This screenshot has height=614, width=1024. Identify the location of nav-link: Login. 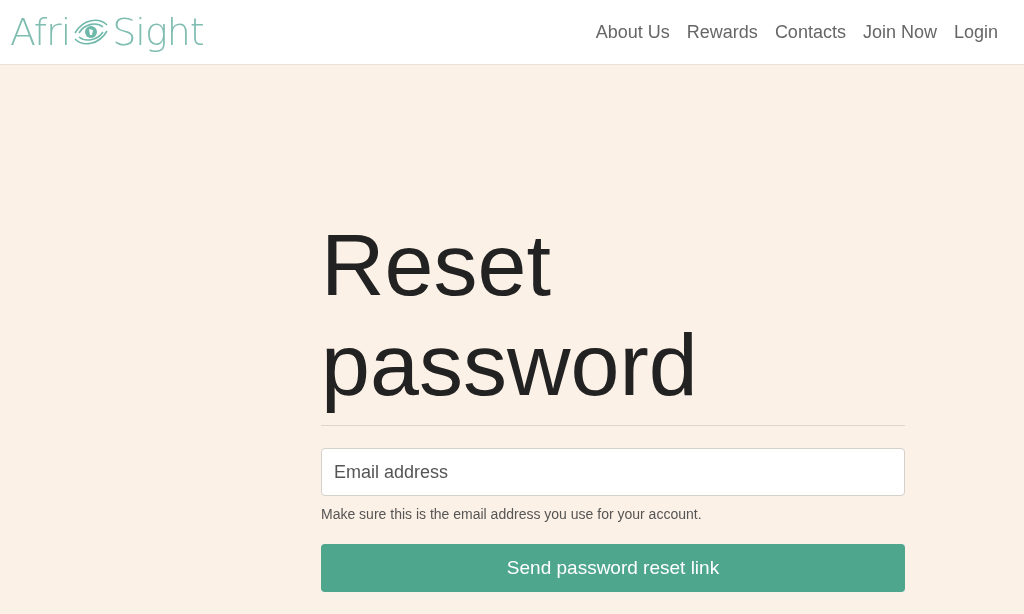
(975, 32).